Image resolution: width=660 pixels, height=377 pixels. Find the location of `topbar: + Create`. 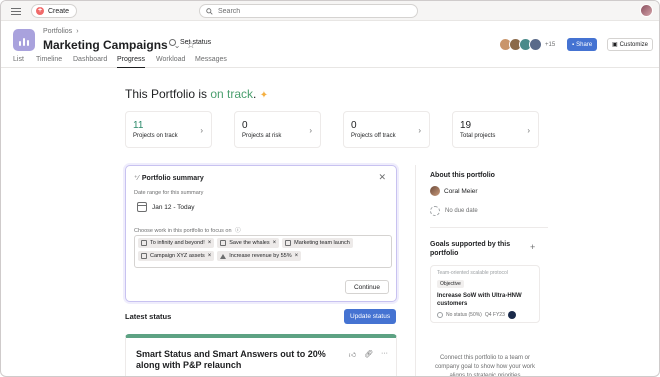

topbar: + Create is located at coordinates (330, 11).